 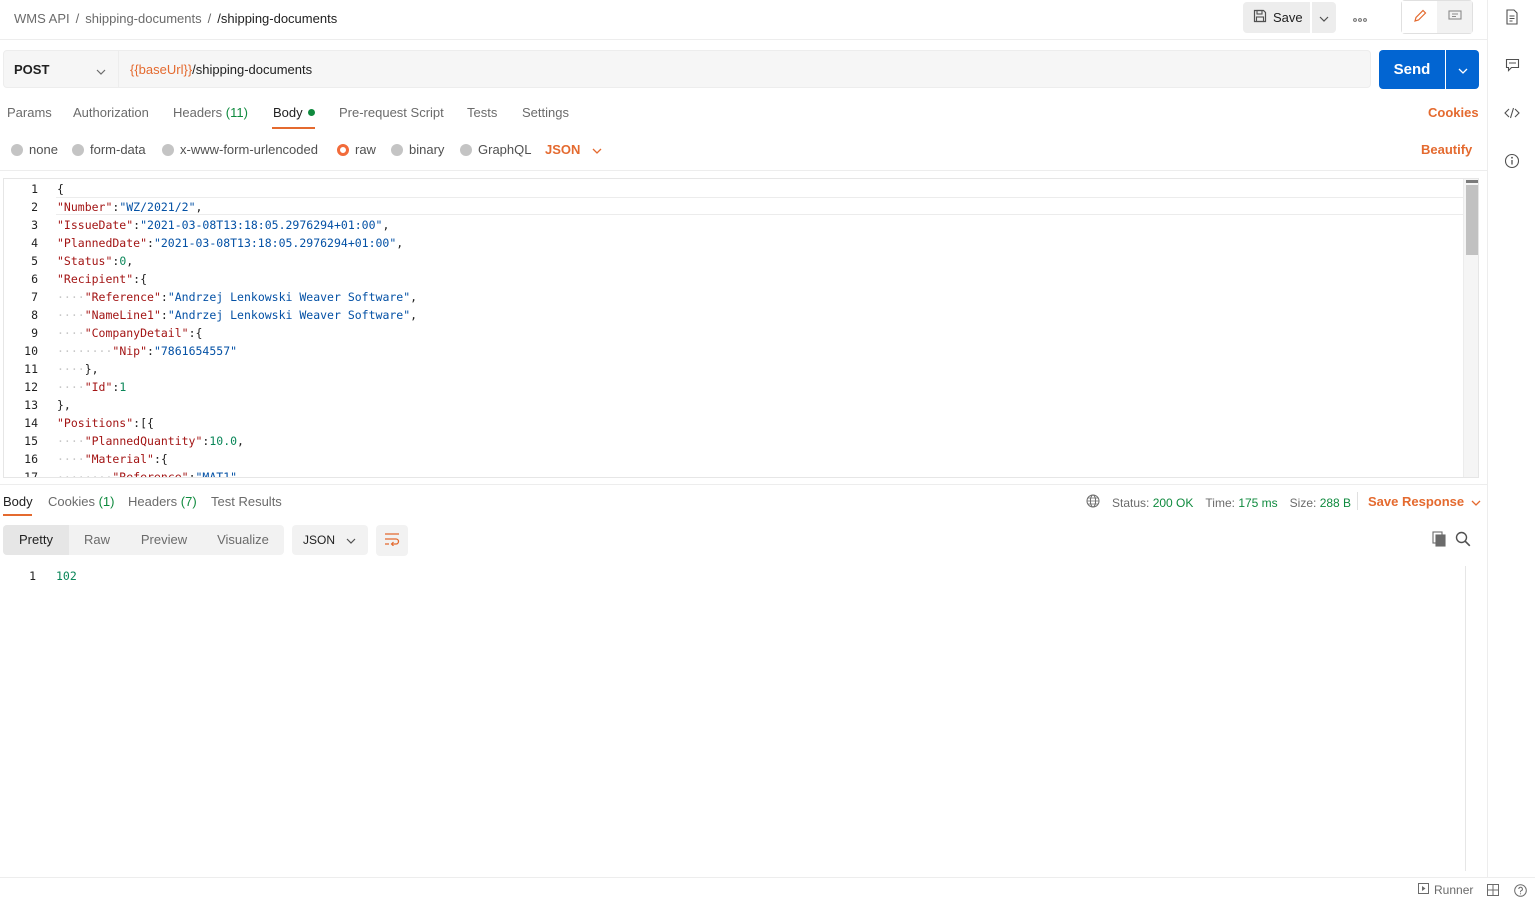 What do you see at coordinates (119, 459) in the screenshot?
I see `code-token: "Material"` at bounding box center [119, 459].